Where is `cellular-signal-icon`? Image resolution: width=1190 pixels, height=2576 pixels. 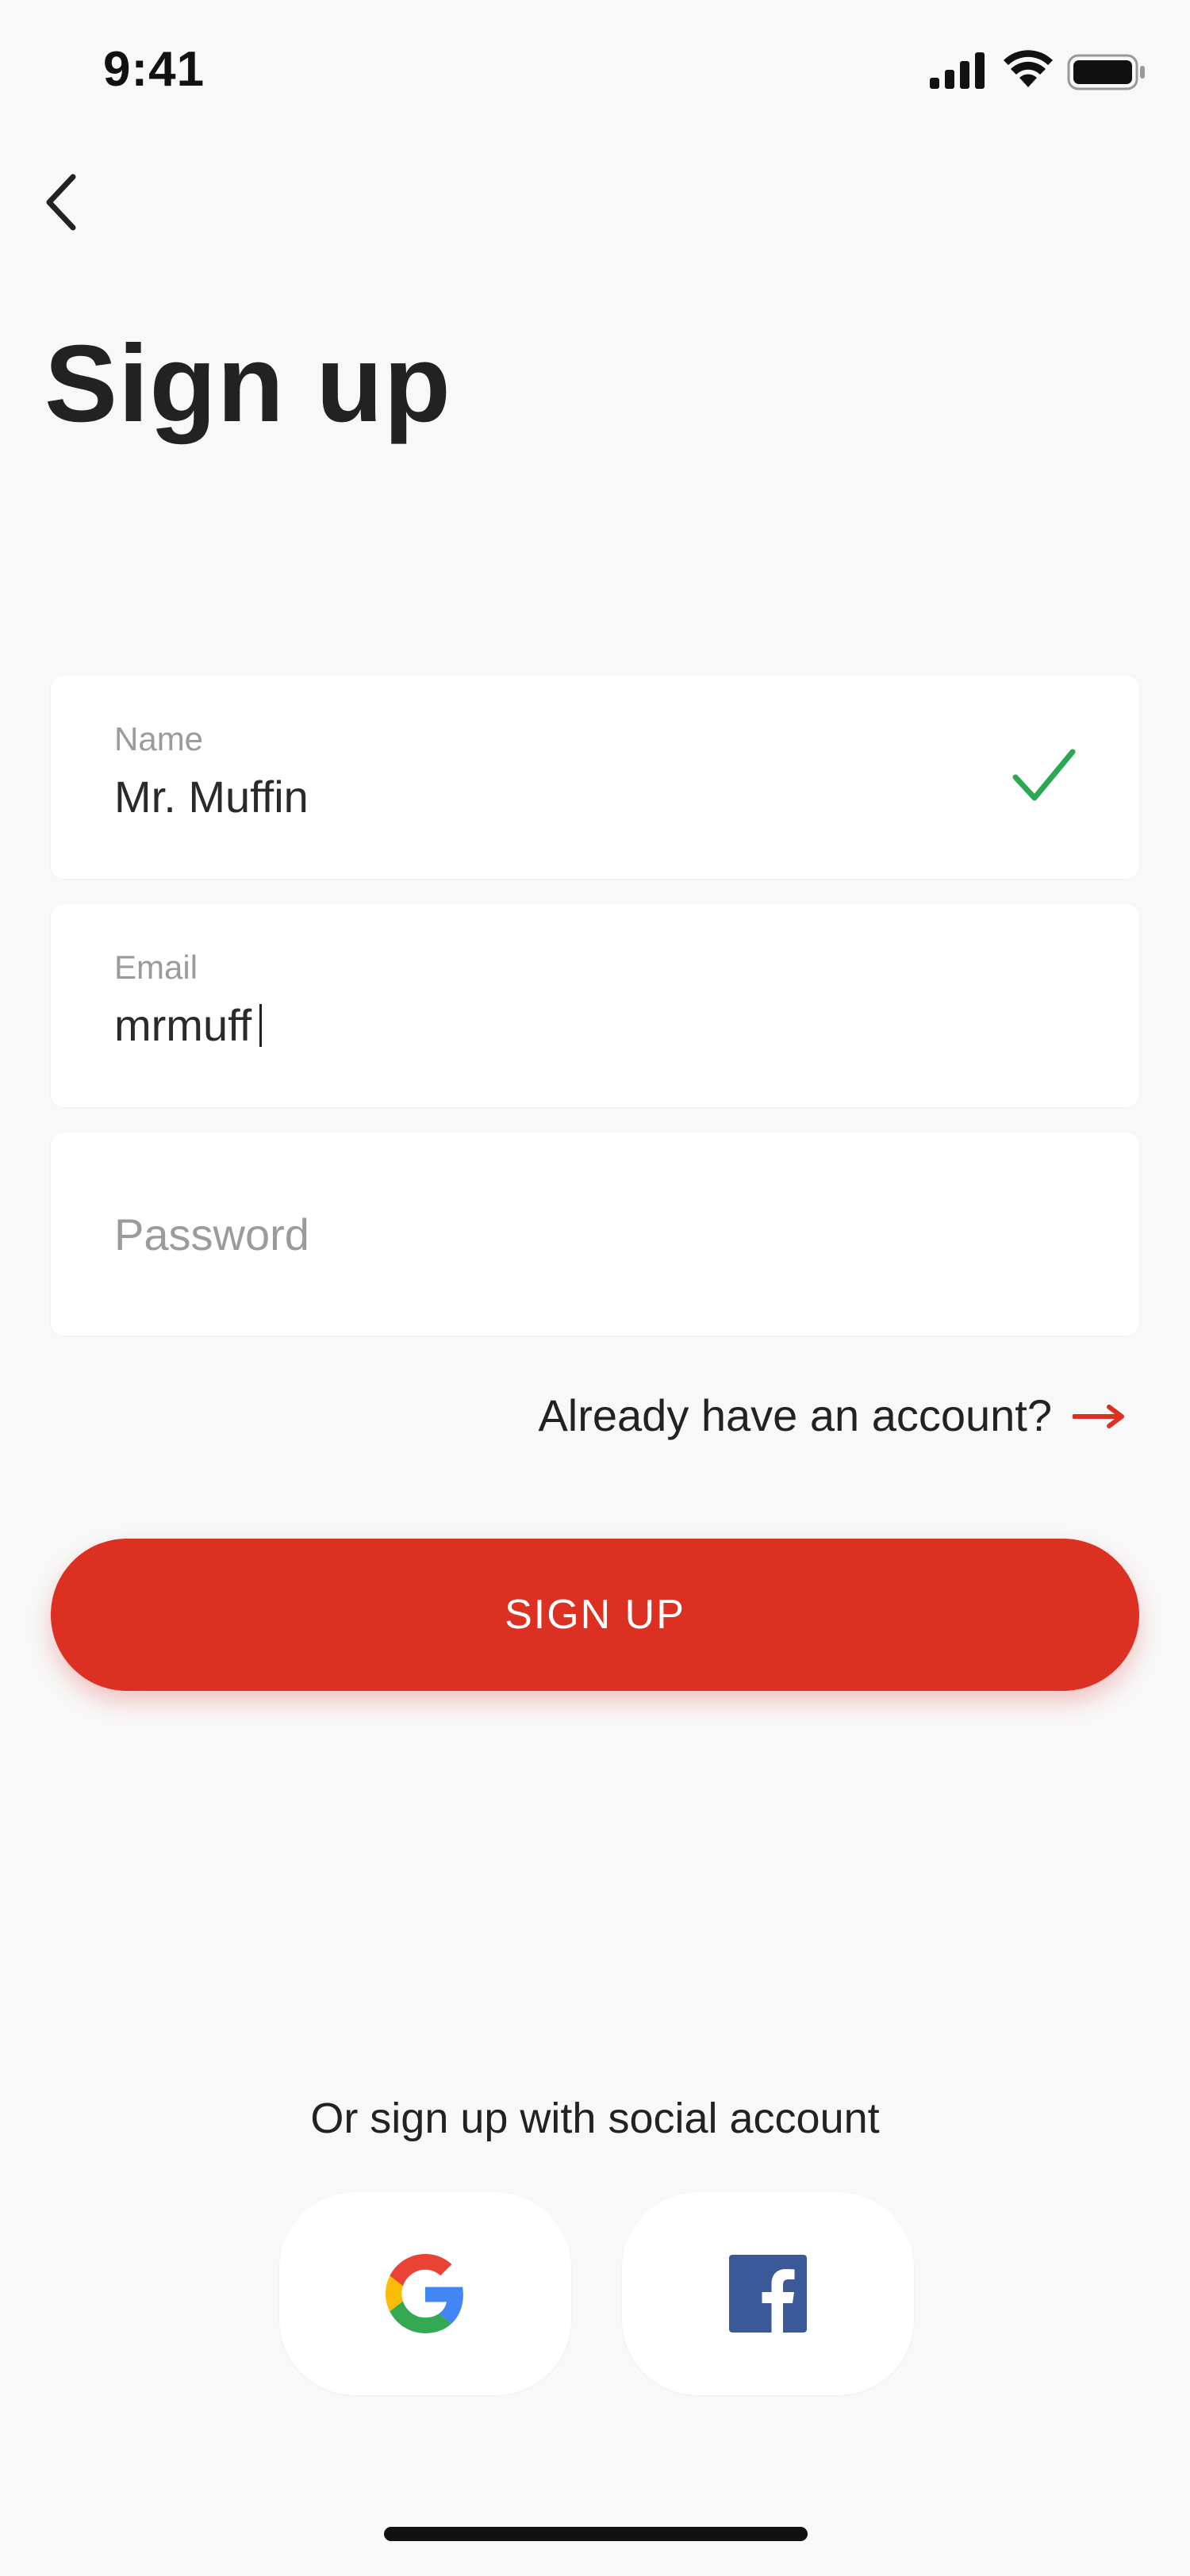
cellular-signal-icon is located at coordinates (957, 71).